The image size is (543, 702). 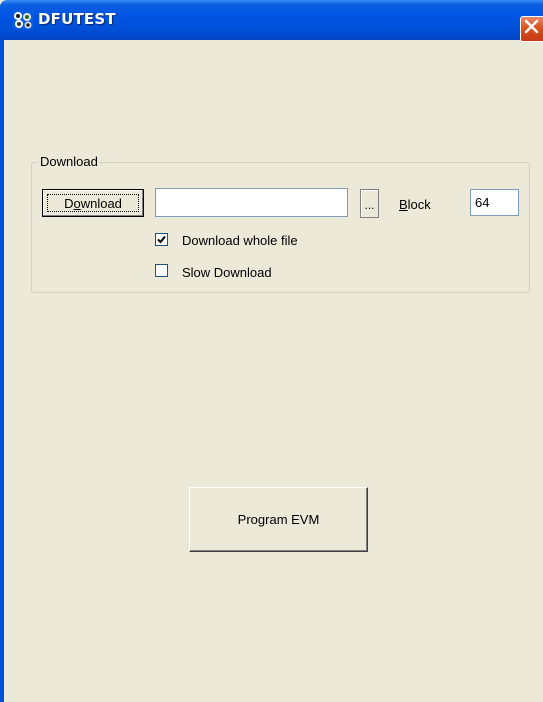 I want to click on download-button-focus: Download, so click(x=93, y=203).